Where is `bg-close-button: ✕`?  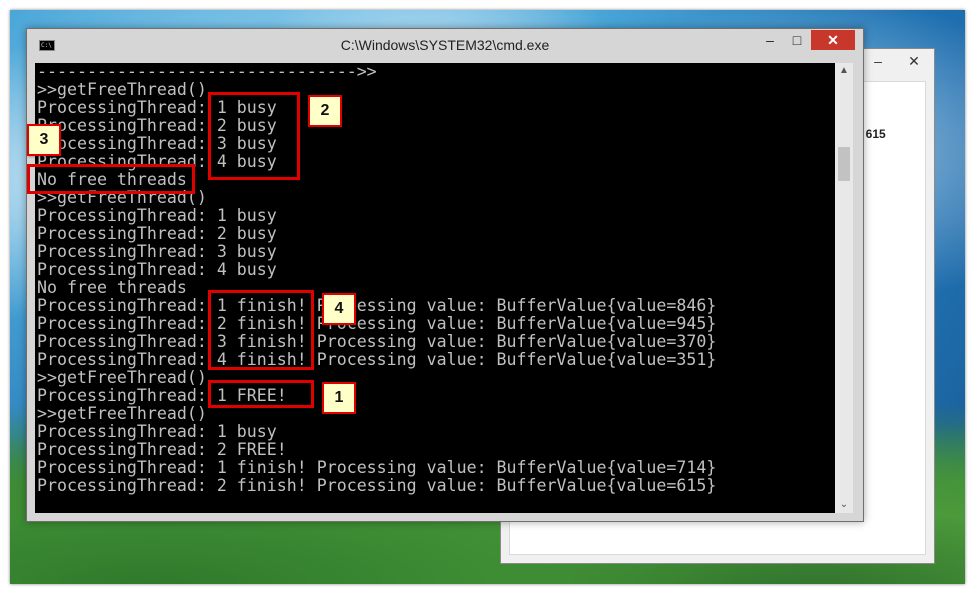
bg-close-button: ✕ is located at coordinates (914, 61).